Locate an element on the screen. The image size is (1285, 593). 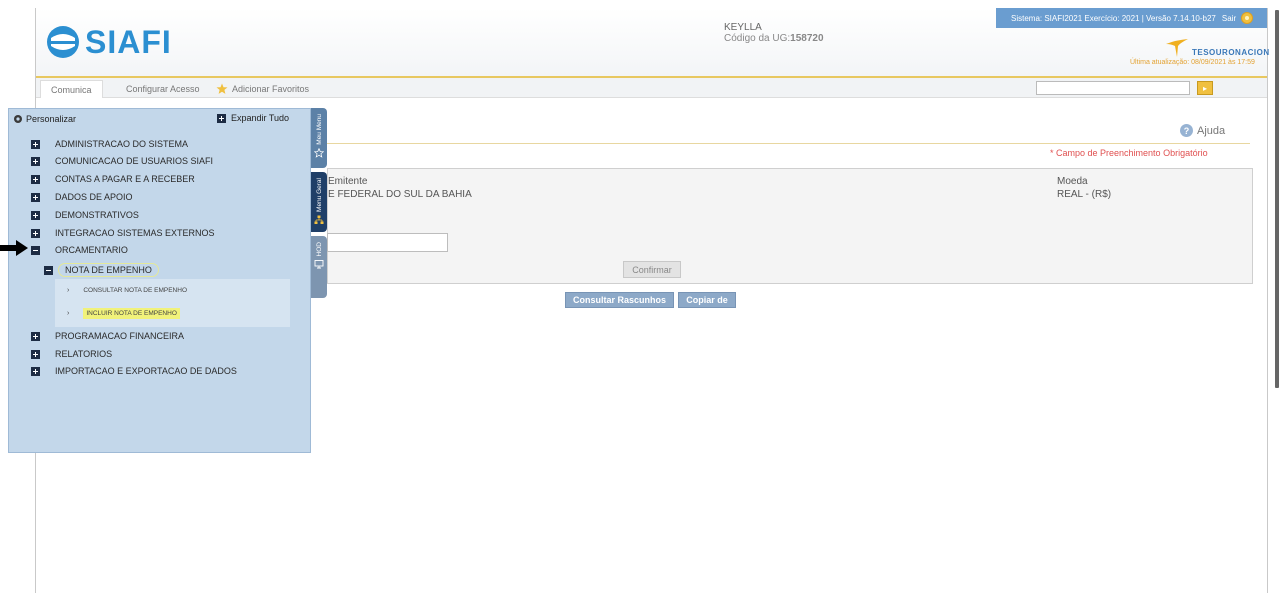
sair-link: Sair is located at coordinates (1229, 18).